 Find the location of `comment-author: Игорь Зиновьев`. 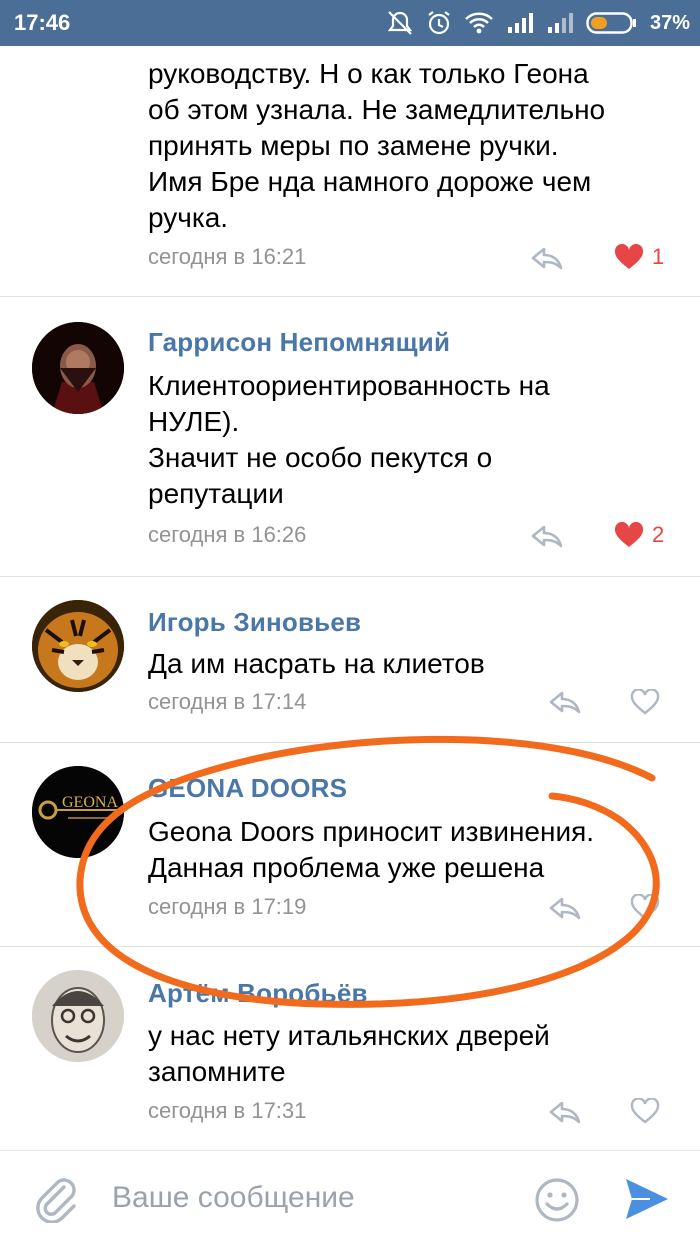

comment-author: Игорь Зиновьев is located at coordinates (254, 622).